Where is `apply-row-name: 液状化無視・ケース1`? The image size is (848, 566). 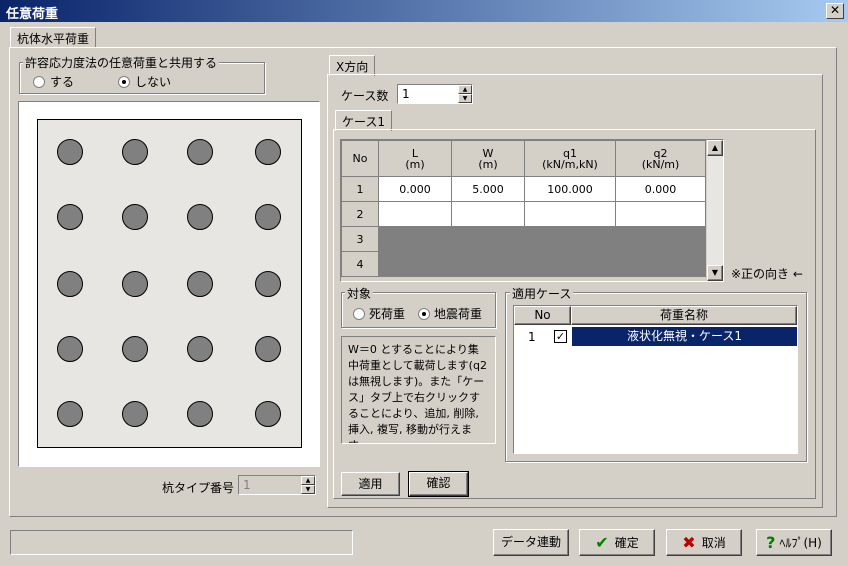
apply-row-name: 液状化無視・ケース1 is located at coordinates (684, 336).